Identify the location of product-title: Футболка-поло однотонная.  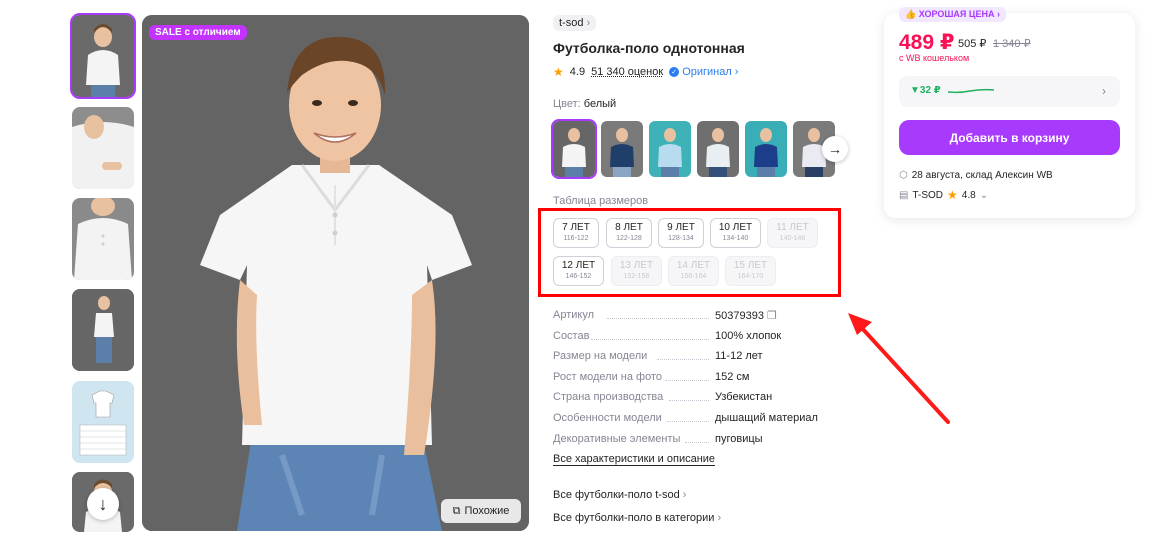
(649, 48).